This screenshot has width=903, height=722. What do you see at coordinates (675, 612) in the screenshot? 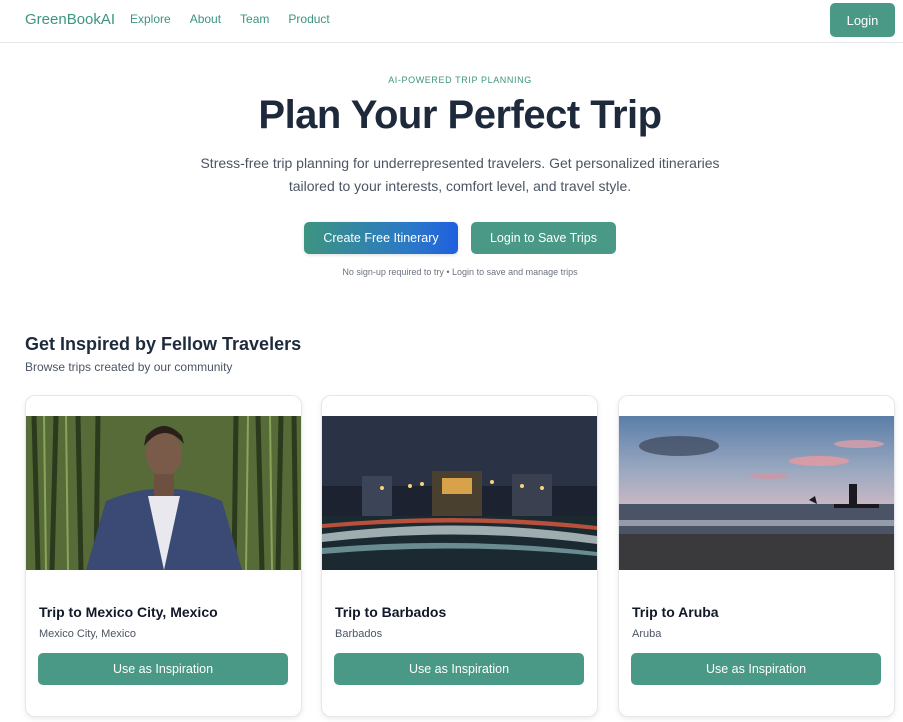
I see `trip-card-title: Trip to Aruba` at bounding box center [675, 612].